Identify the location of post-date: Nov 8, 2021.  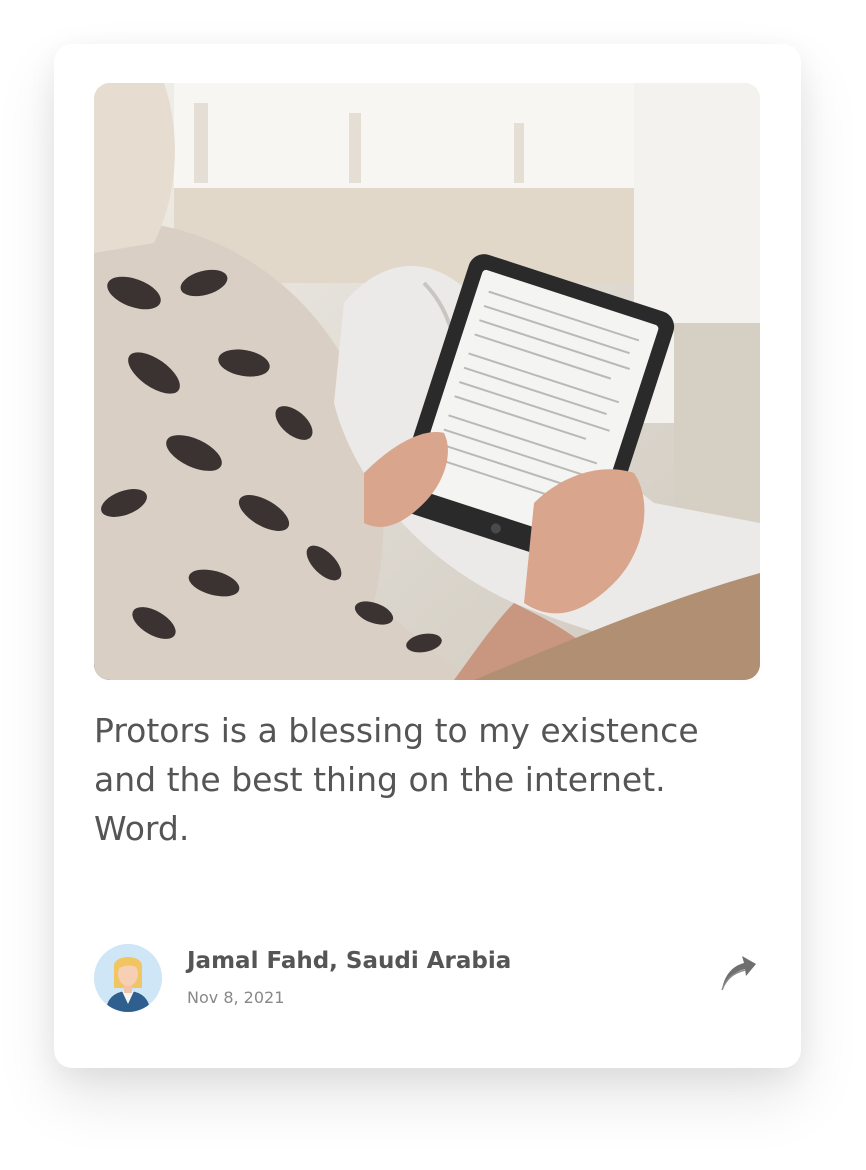
(236, 997).